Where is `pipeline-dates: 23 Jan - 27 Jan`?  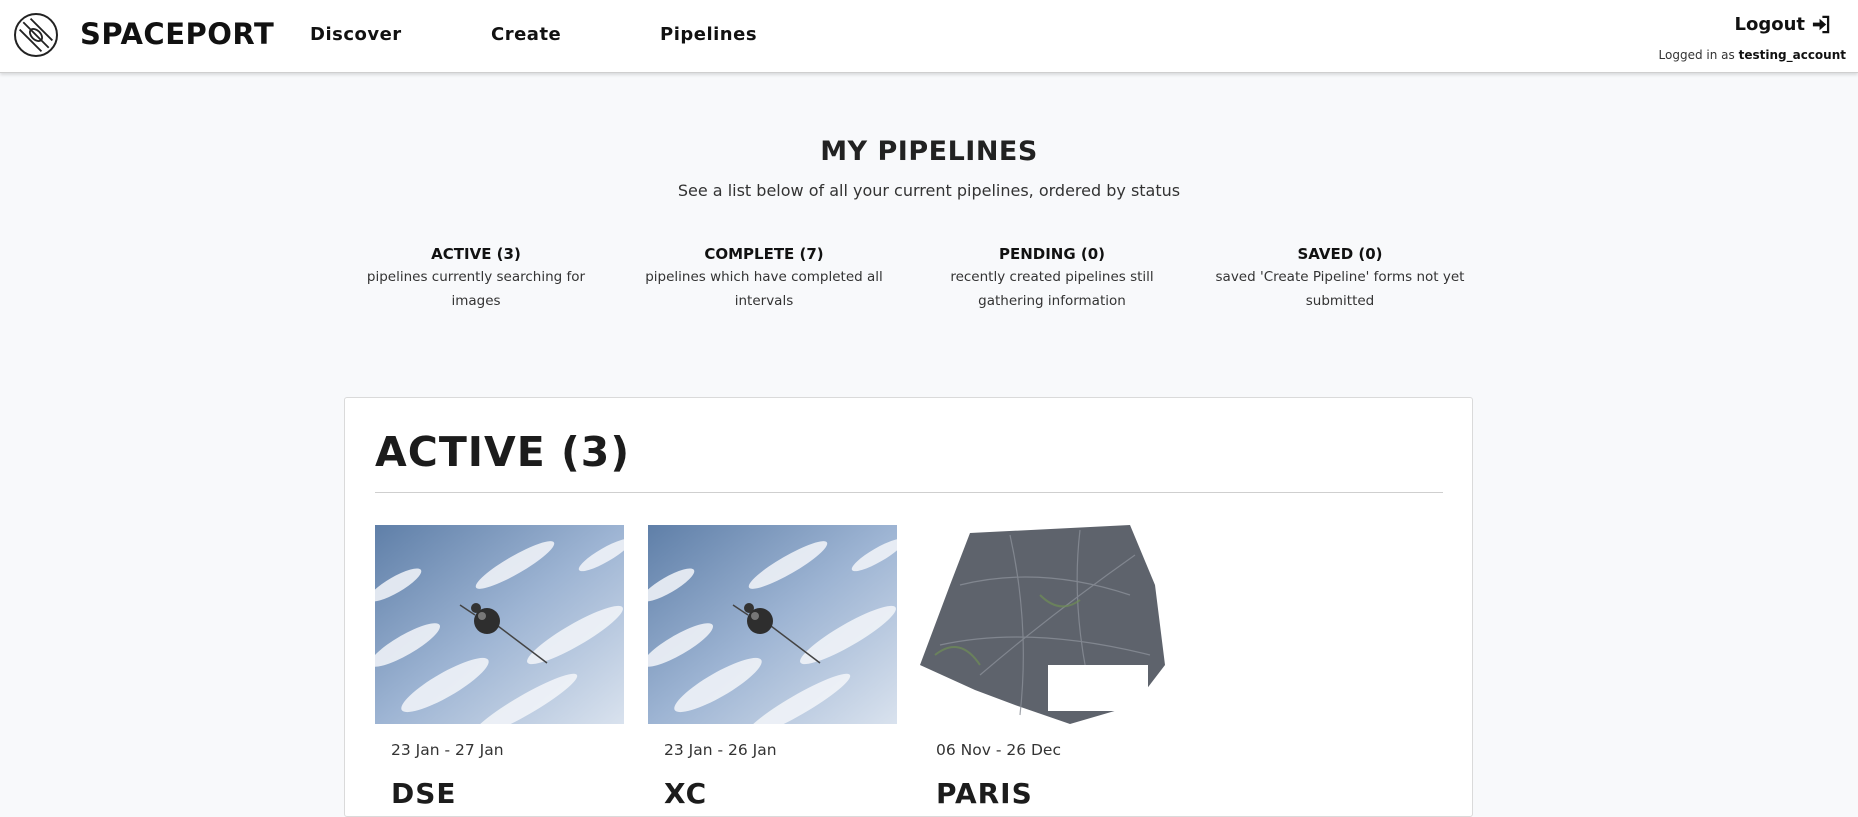
pipeline-dates: 23 Jan - 27 Jan is located at coordinates (447, 750).